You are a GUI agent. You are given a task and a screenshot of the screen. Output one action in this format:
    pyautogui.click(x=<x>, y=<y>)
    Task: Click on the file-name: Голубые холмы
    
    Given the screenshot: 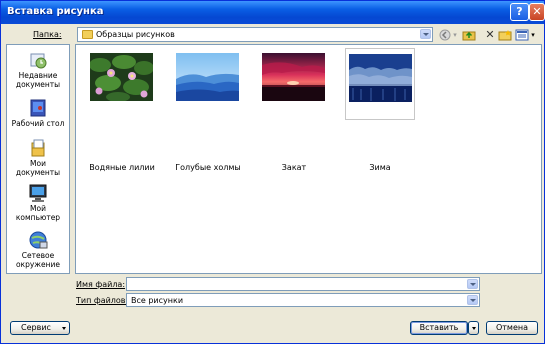 What is the action you would take?
    pyautogui.click(x=208, y=167)
    